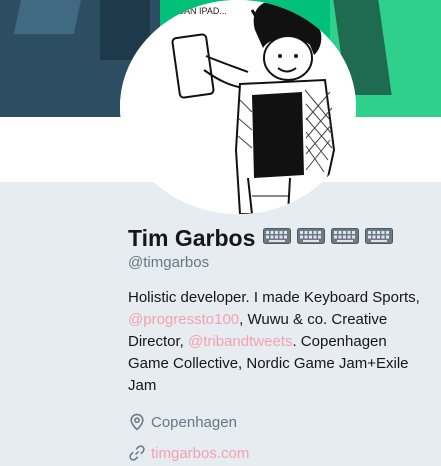  What do you see at coordinates (240, 341) in the screenshot?
I see `mention-link: @tribandtweets` at bounding box center [240, 341].